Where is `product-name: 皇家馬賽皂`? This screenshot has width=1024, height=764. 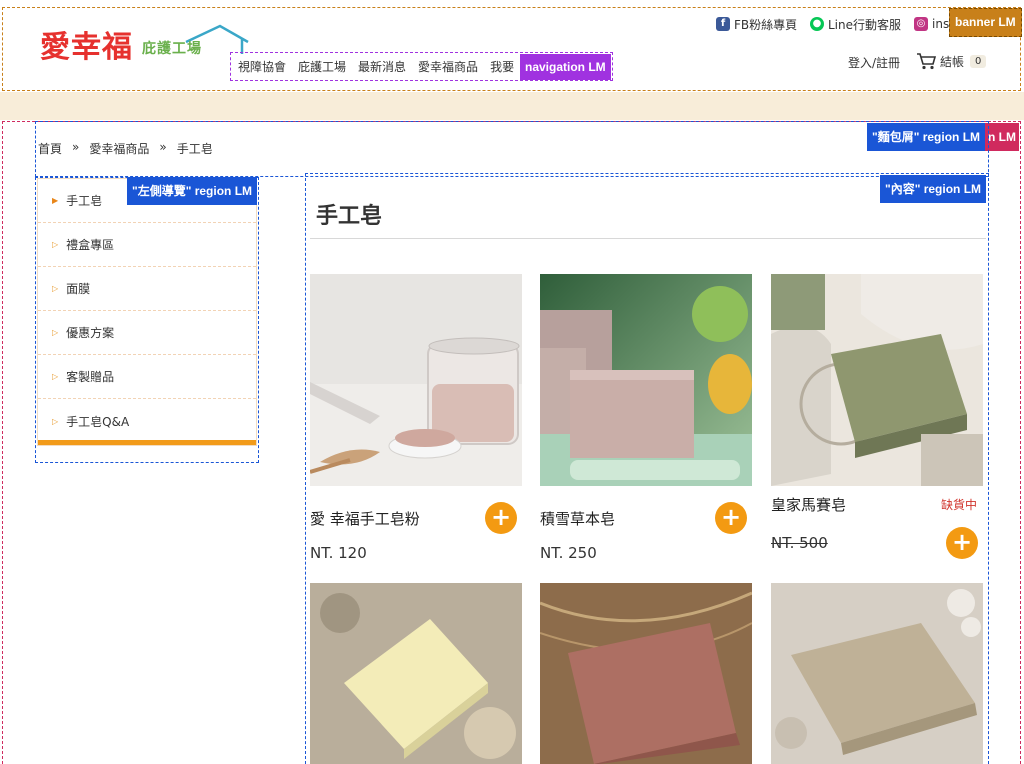
product-name: 皇家馬賽皂 is located at coordinates (808, 504).